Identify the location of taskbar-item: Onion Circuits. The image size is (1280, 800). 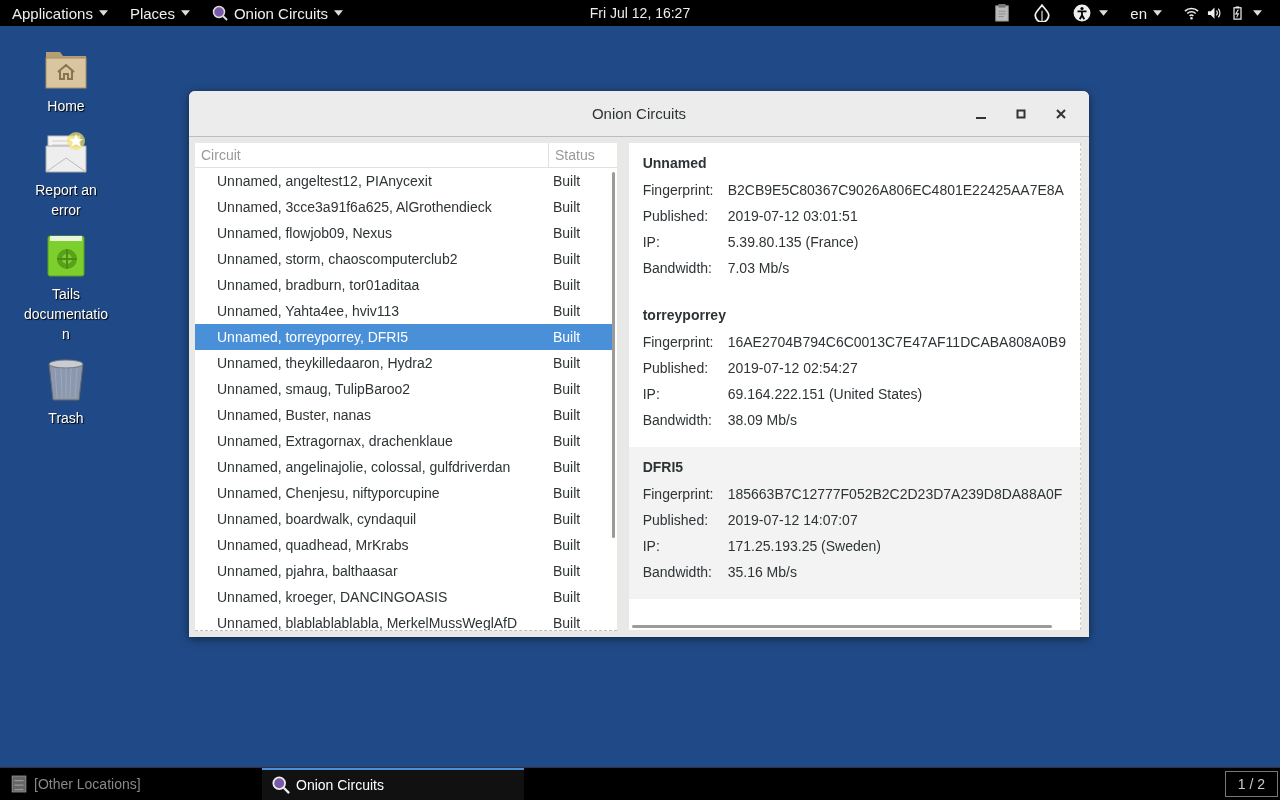
(393, 784).